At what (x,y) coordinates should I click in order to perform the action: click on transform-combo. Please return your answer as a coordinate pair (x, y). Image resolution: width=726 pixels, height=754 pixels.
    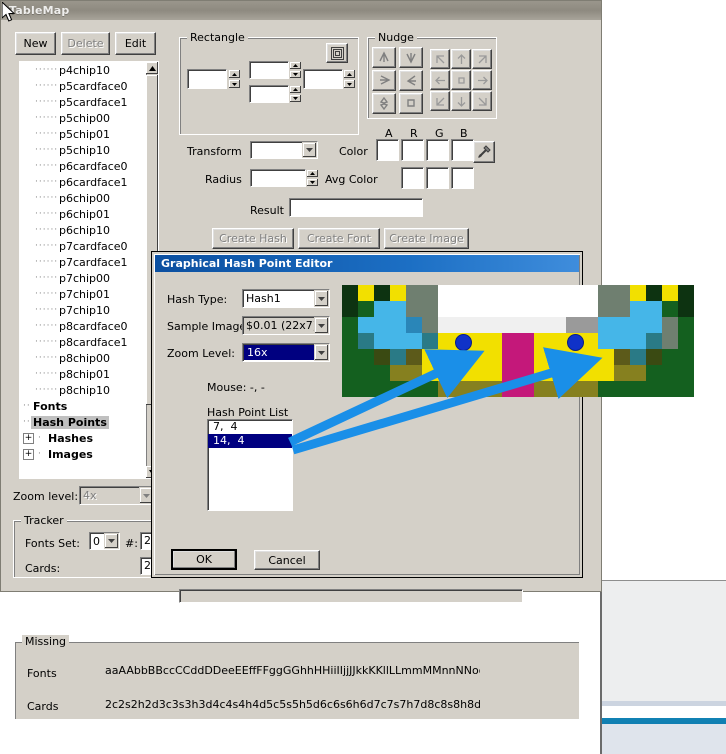
    Looking at the image, I should click on (284, 150).